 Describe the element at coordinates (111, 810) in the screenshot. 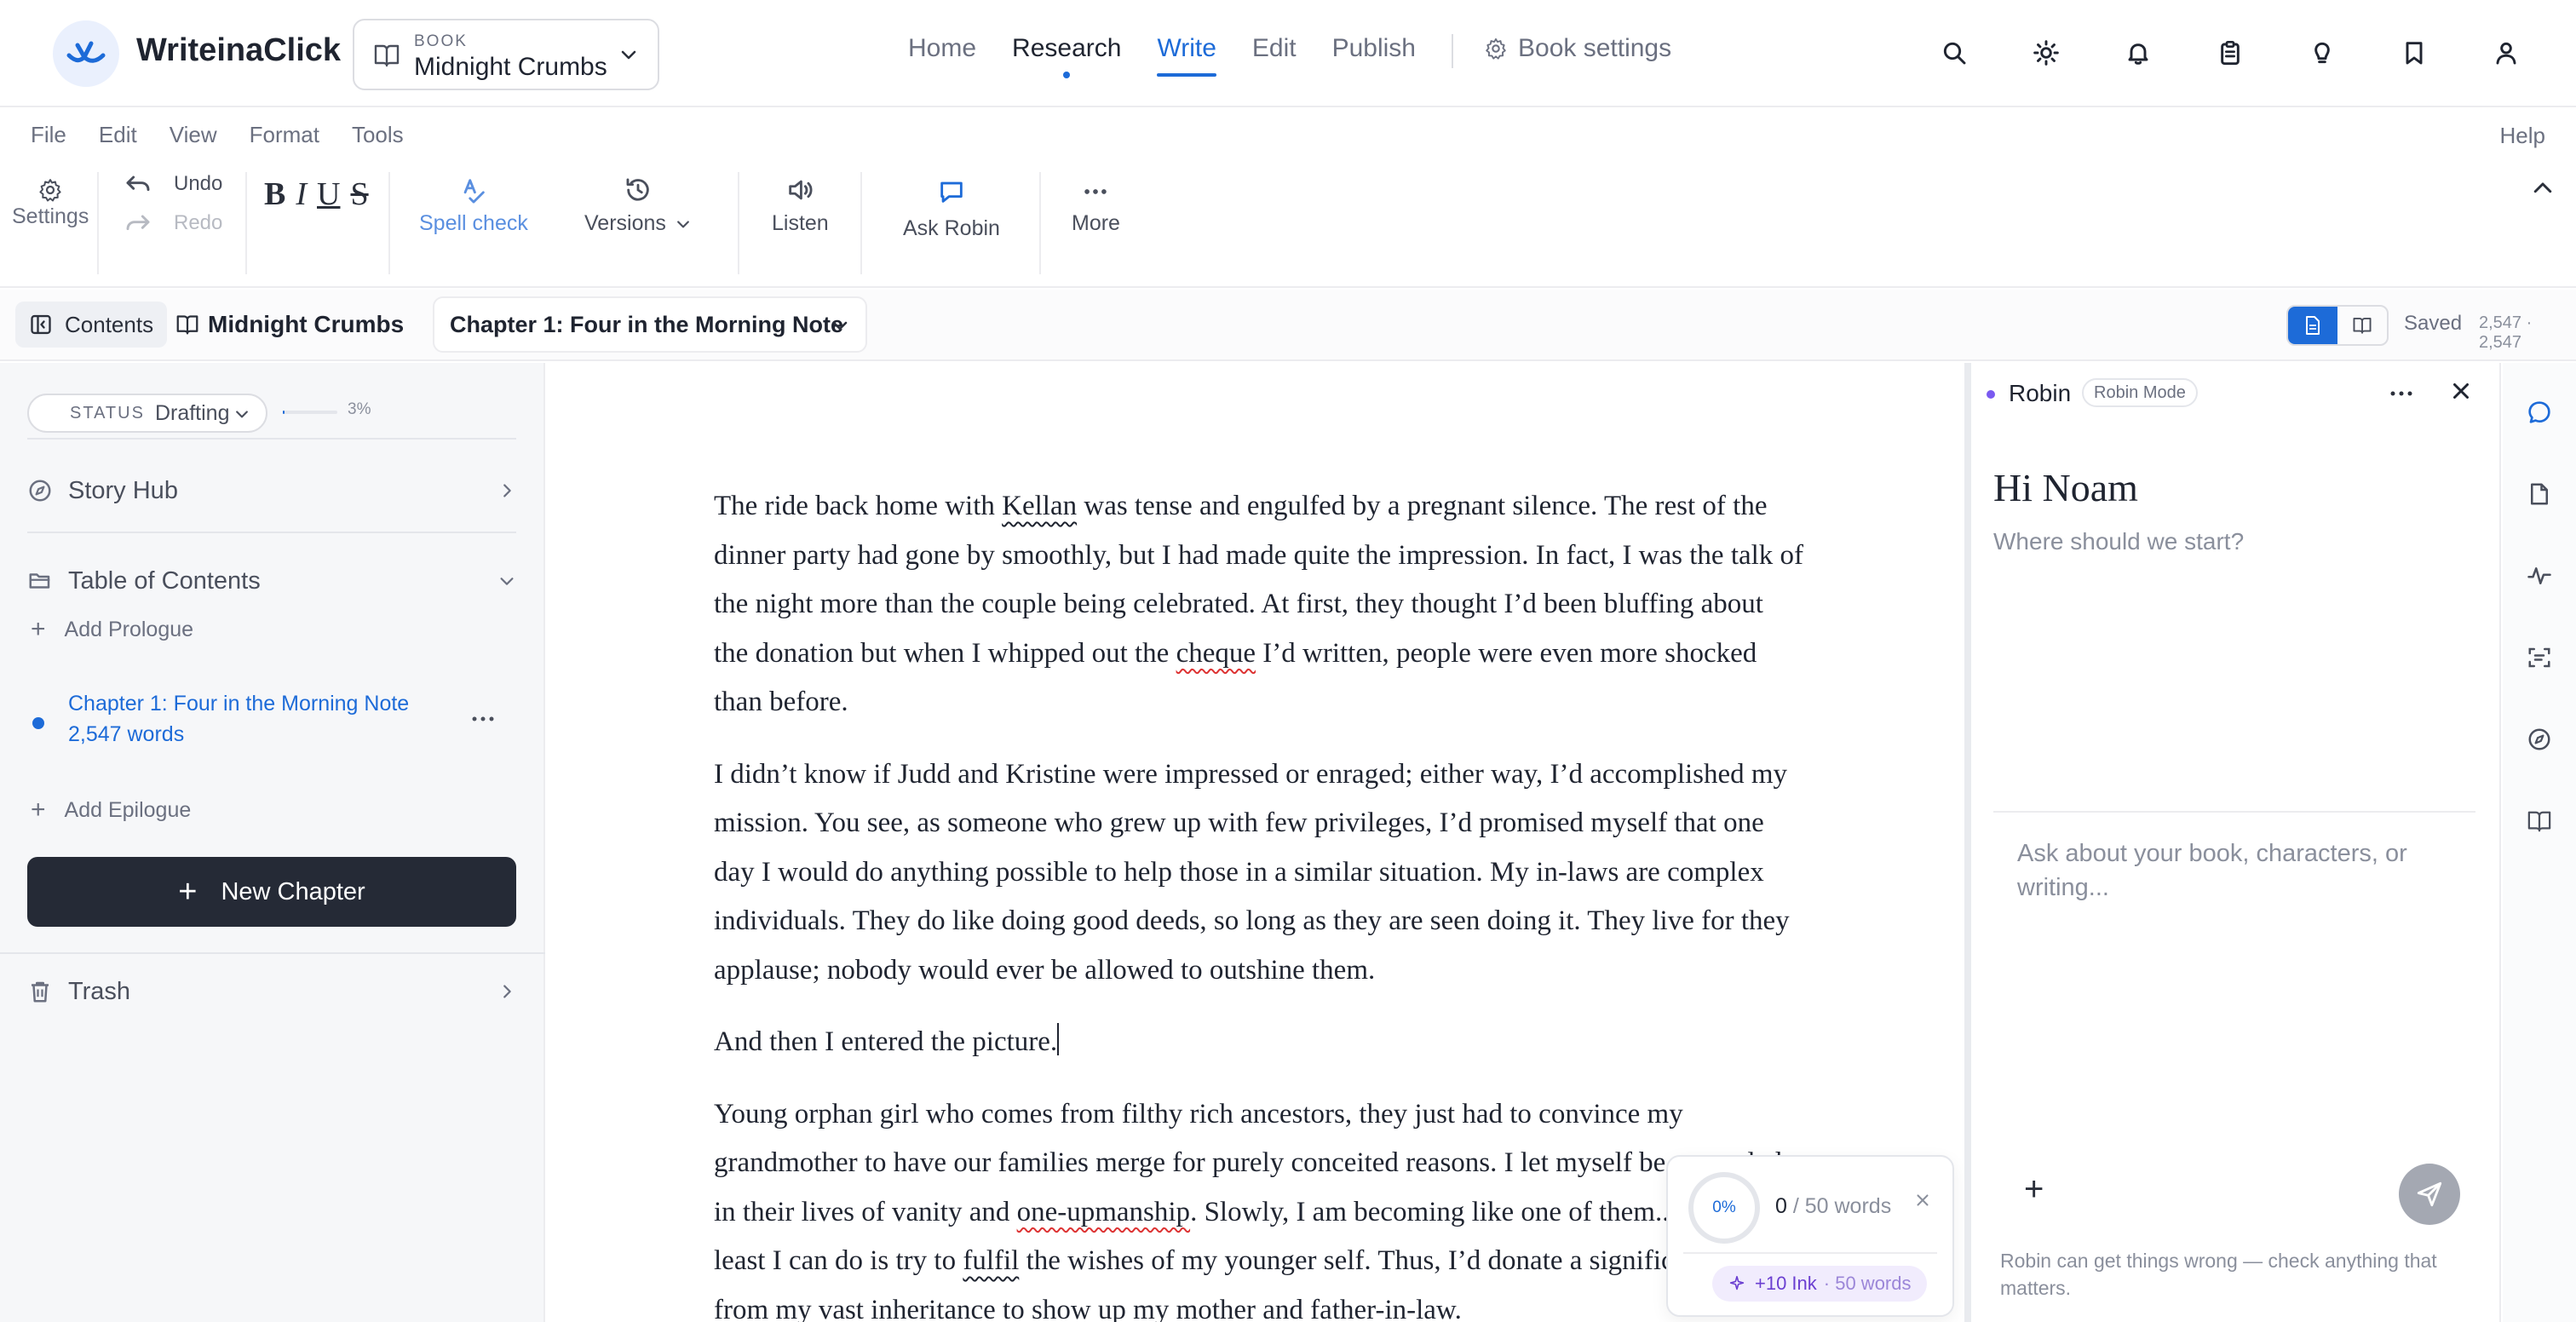

I see `add-epilogue-button: + Add Epilogue` at that location.